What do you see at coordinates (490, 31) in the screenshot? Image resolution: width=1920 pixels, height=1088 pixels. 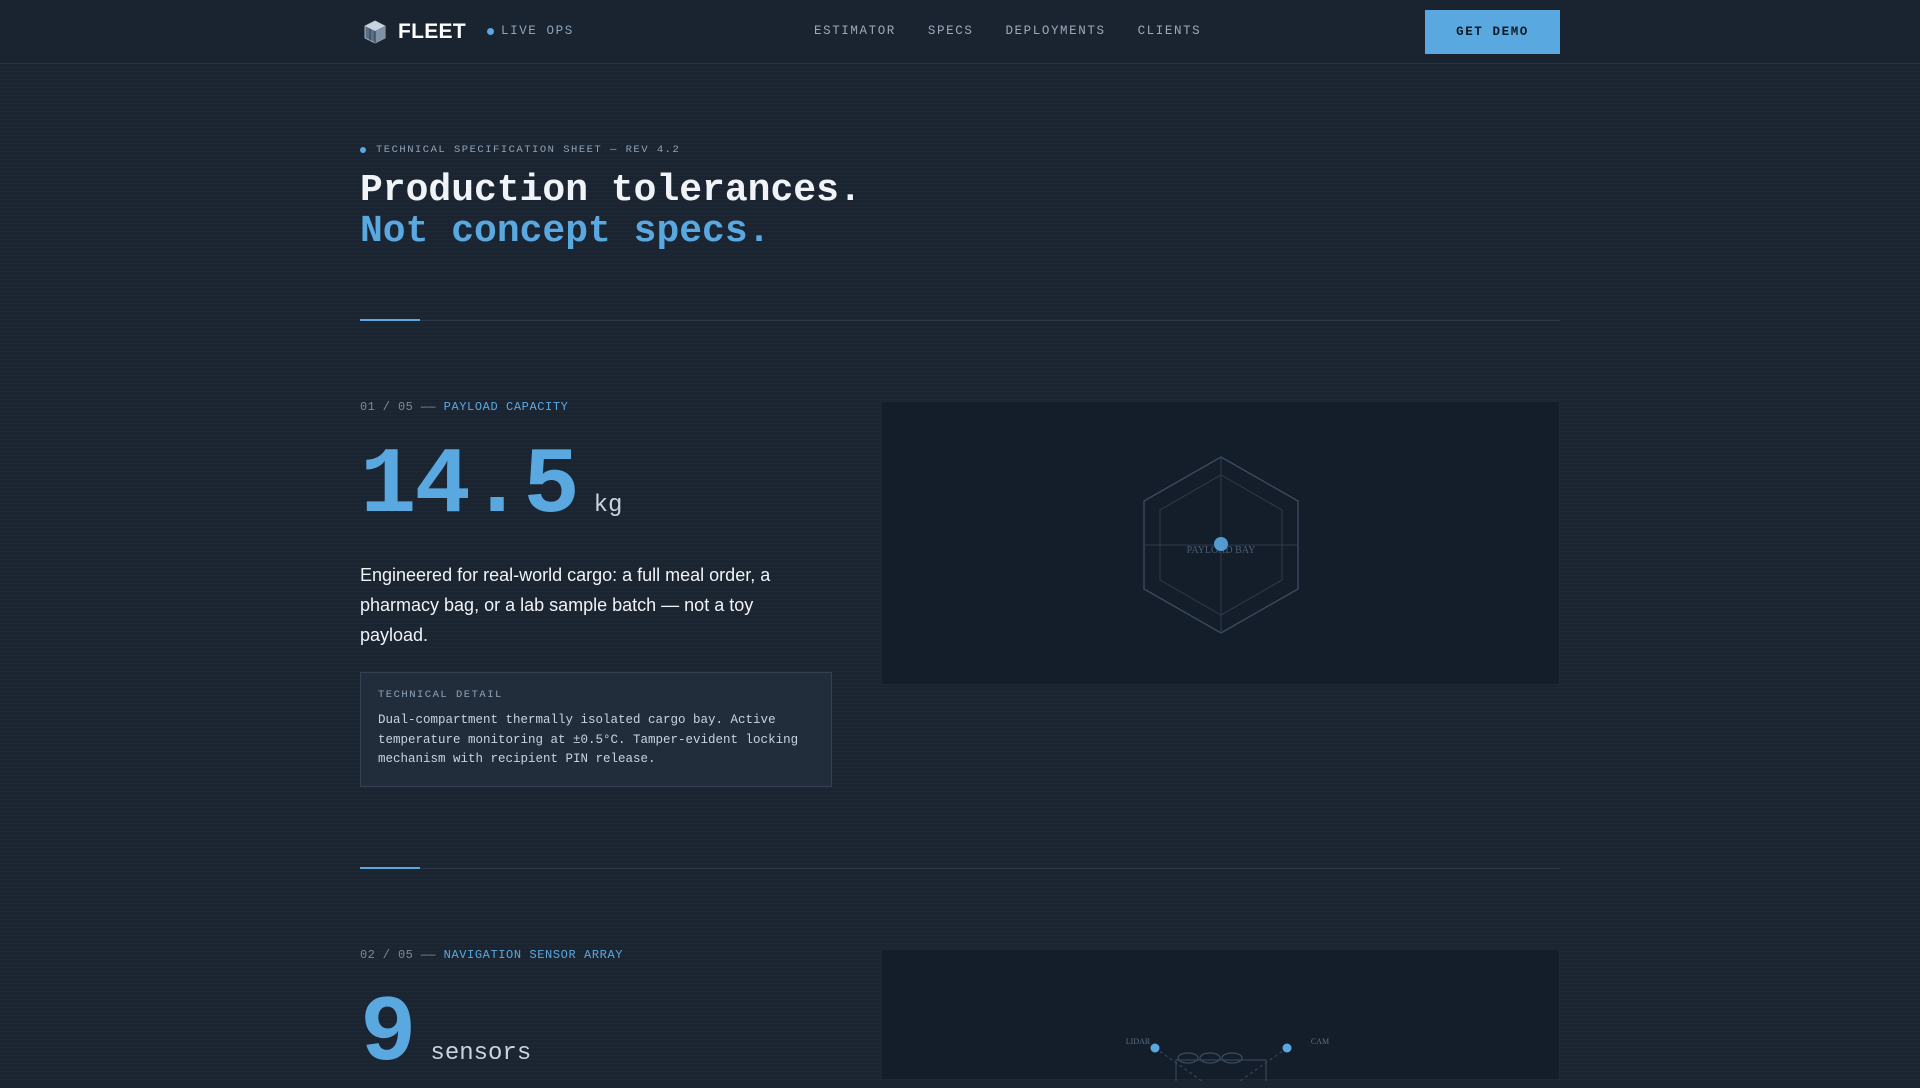 I see `status-dot-icon` at bounding box center [490, 31].